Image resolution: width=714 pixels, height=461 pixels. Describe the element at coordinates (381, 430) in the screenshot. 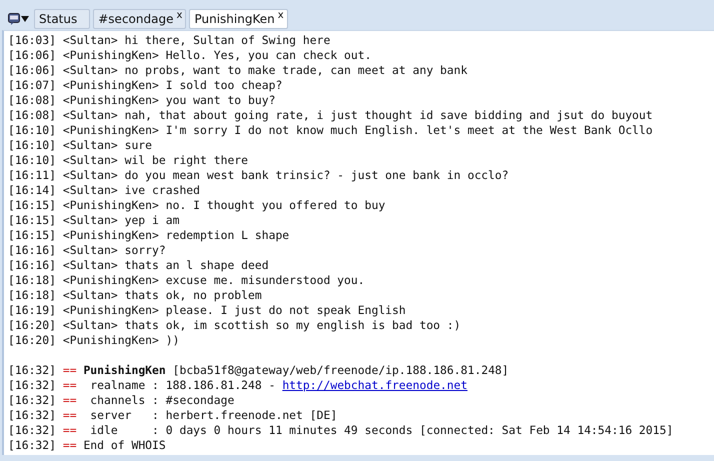

I see `whois-text: idle : 0 days 0 hours 11 minutes 49 seconds [connected: Sat Feb 14 14:54:16 2015]` at that location.